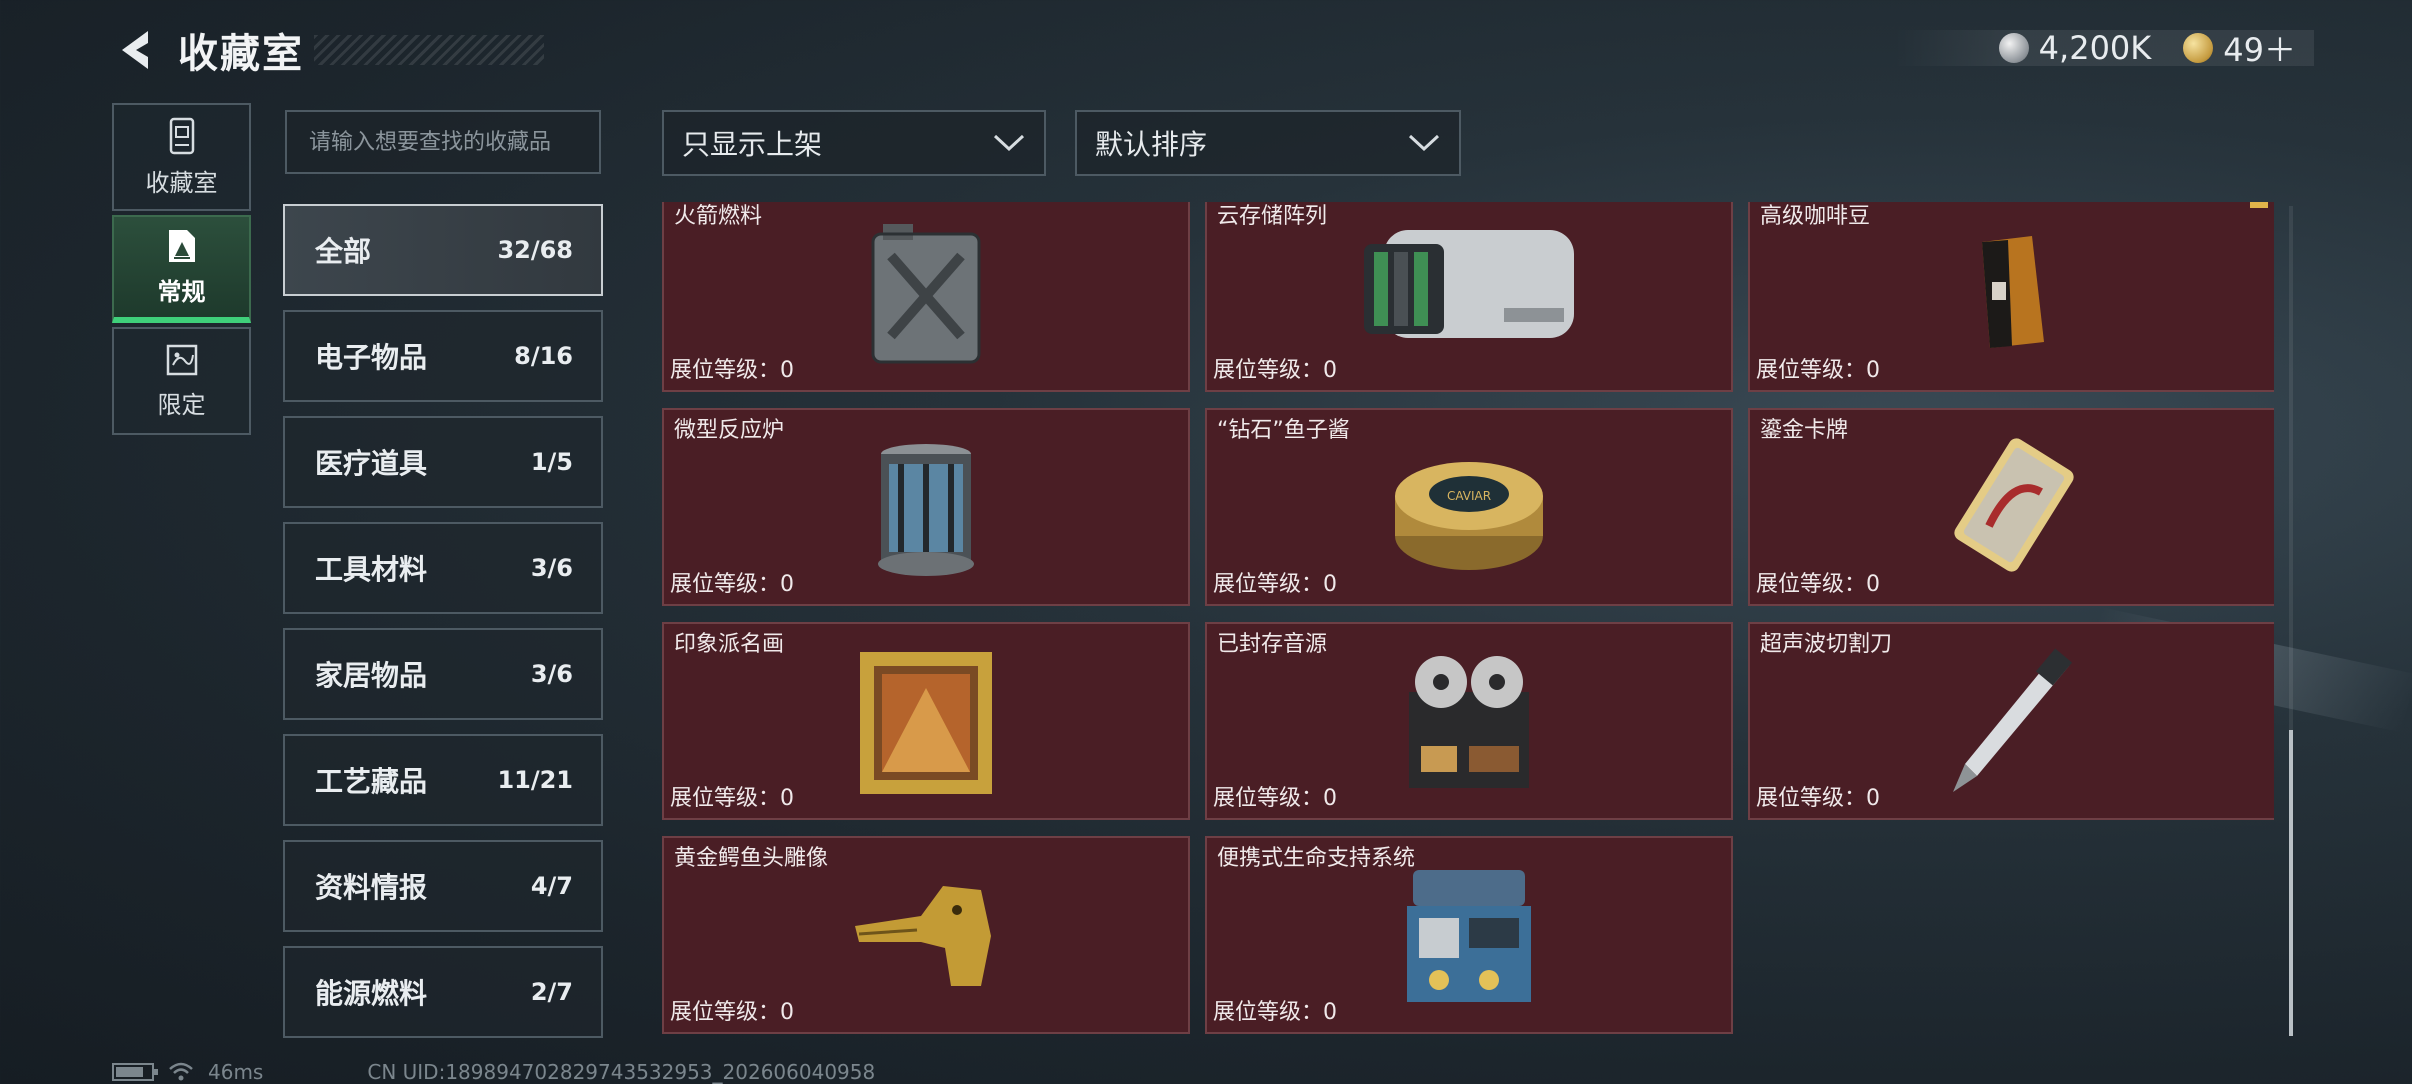 The image size is (2412, 1084). I want to click on gold-amount: 49＋, so click(2259, 50).